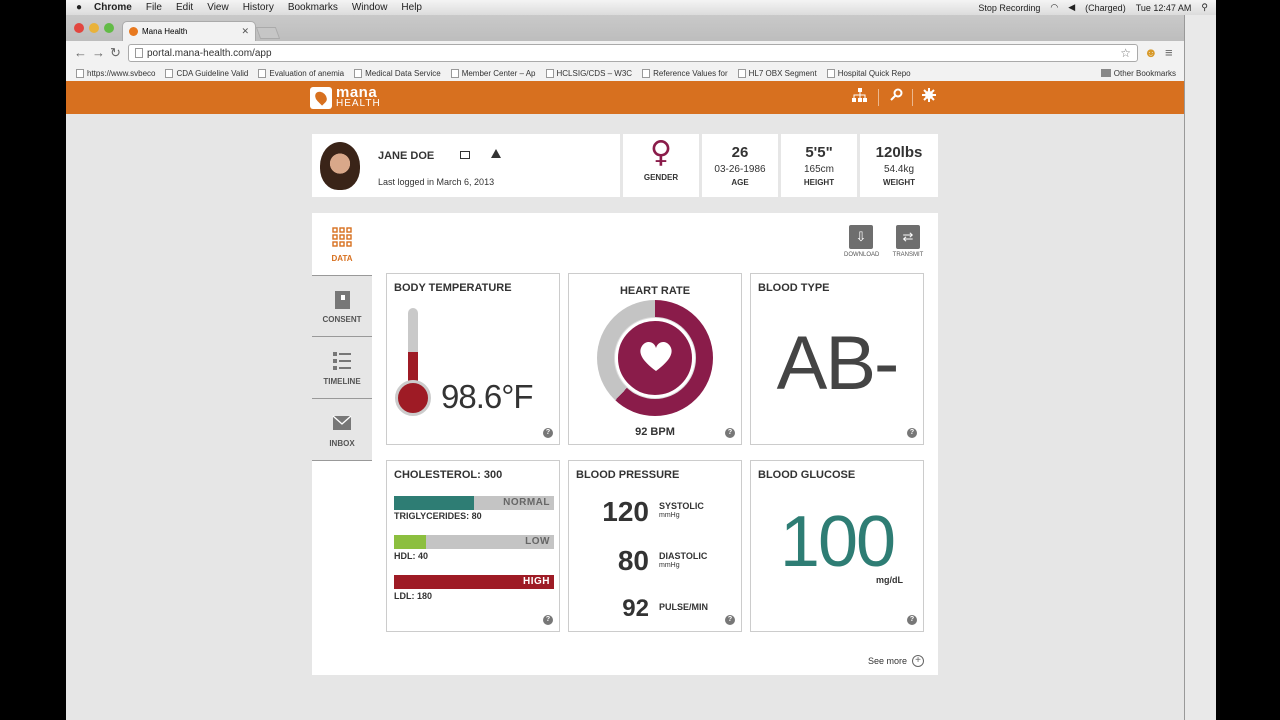  What do you see at coordinates (868, 73) in the screenshot?
I see `bookmark-item: Hospital Quick Repo` at bounding box center [868, 73].